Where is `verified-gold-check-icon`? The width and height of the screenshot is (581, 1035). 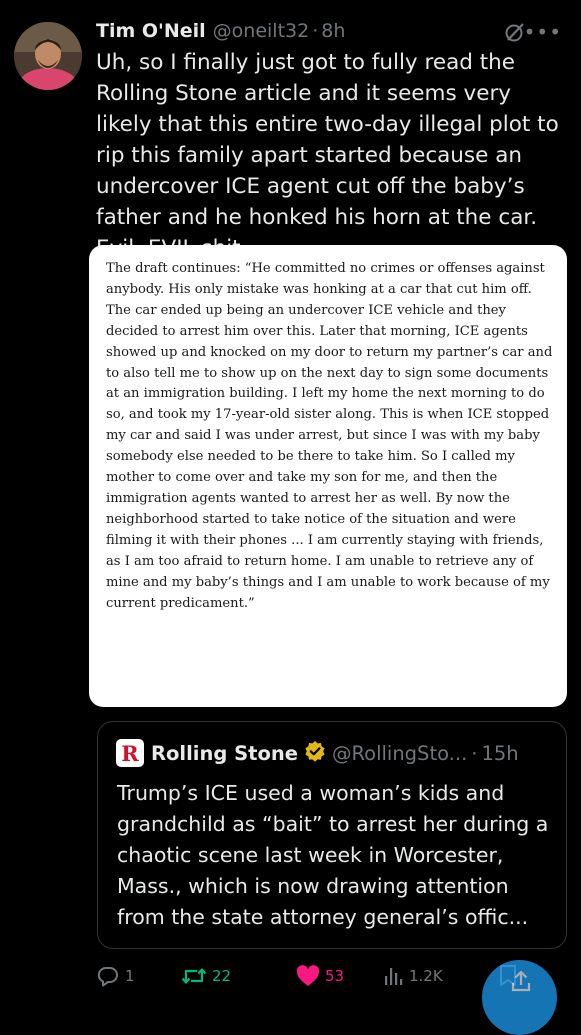 verified-gold-check-icon is located at coordinates (315, 753).